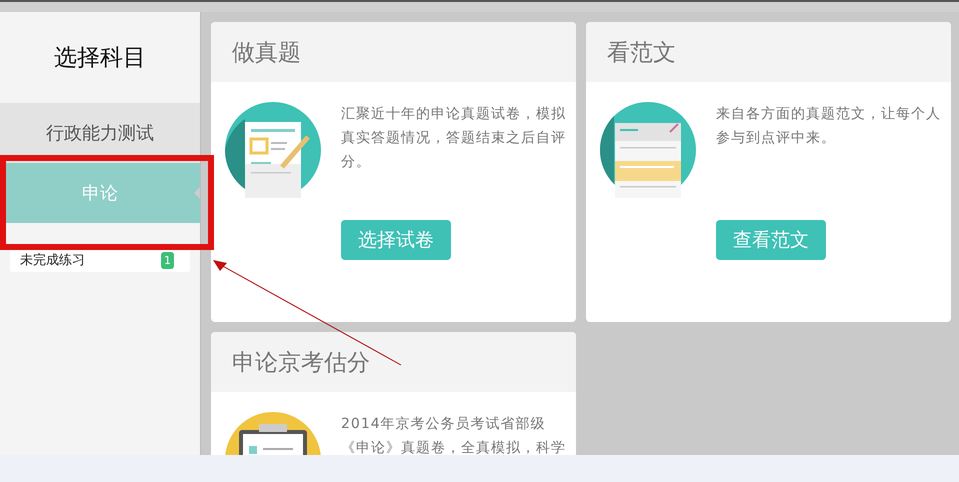  I want to click on card-title: 看范文, so click(768, 52).